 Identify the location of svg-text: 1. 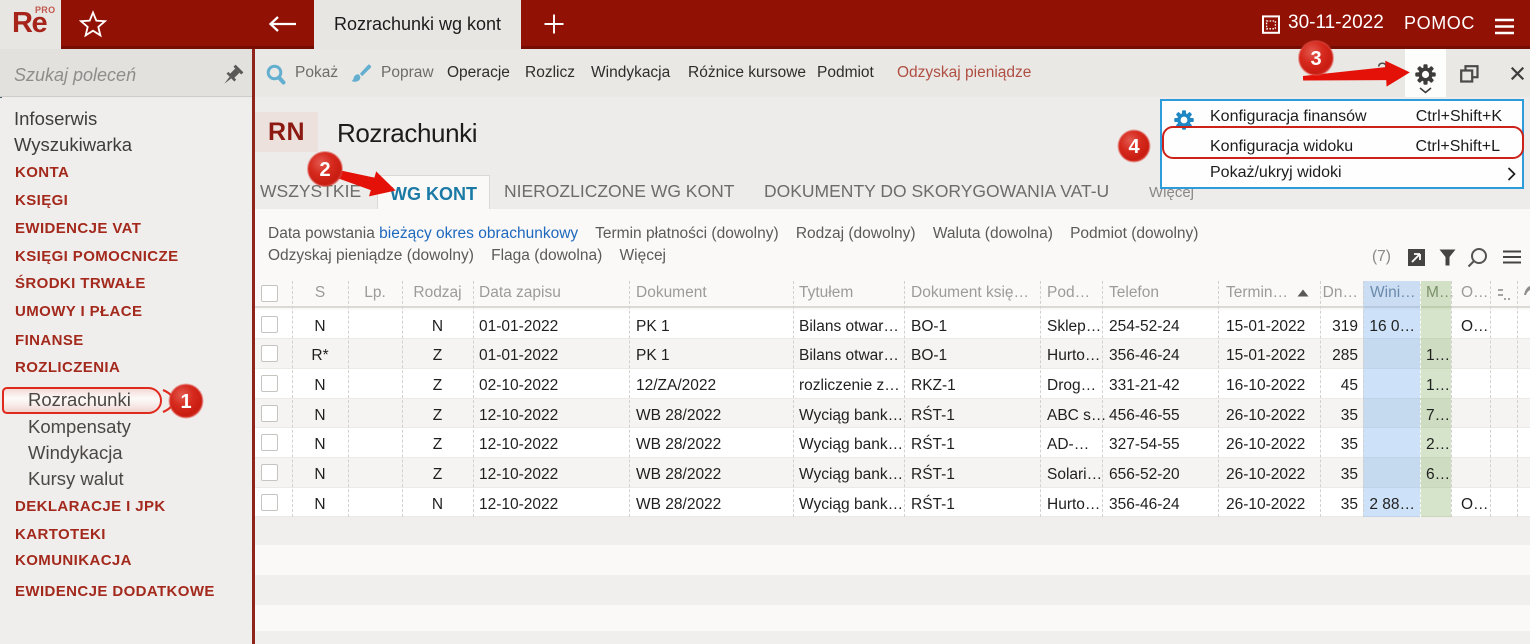
(185, 402).